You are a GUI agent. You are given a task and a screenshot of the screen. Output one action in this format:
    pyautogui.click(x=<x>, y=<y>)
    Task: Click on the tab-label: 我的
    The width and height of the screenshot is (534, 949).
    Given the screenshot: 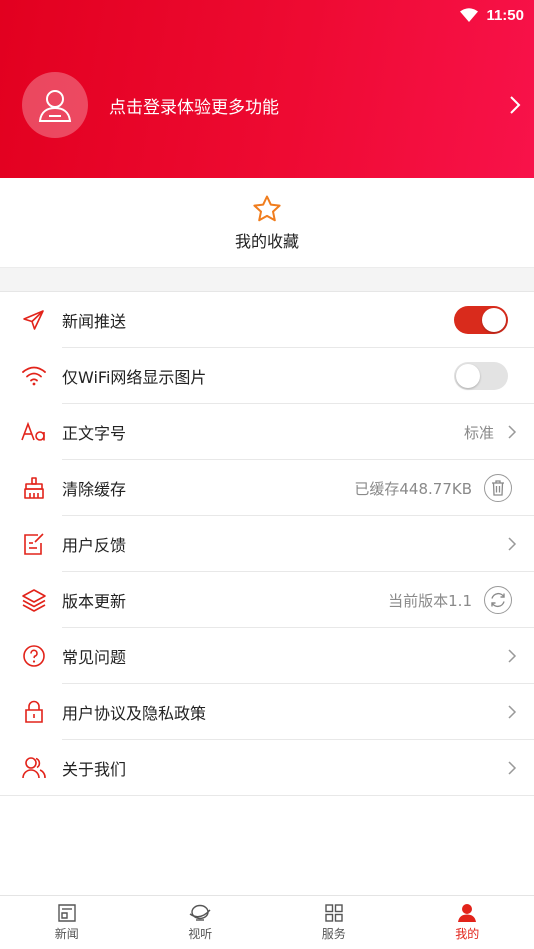 What is the action you would take?
    pyautogui.click(x=467, y=934)
    